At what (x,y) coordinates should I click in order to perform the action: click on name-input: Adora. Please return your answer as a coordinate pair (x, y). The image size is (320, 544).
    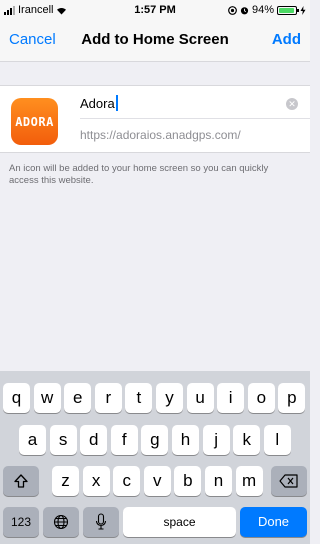
    Looking at the image, I should click on (99, 103).